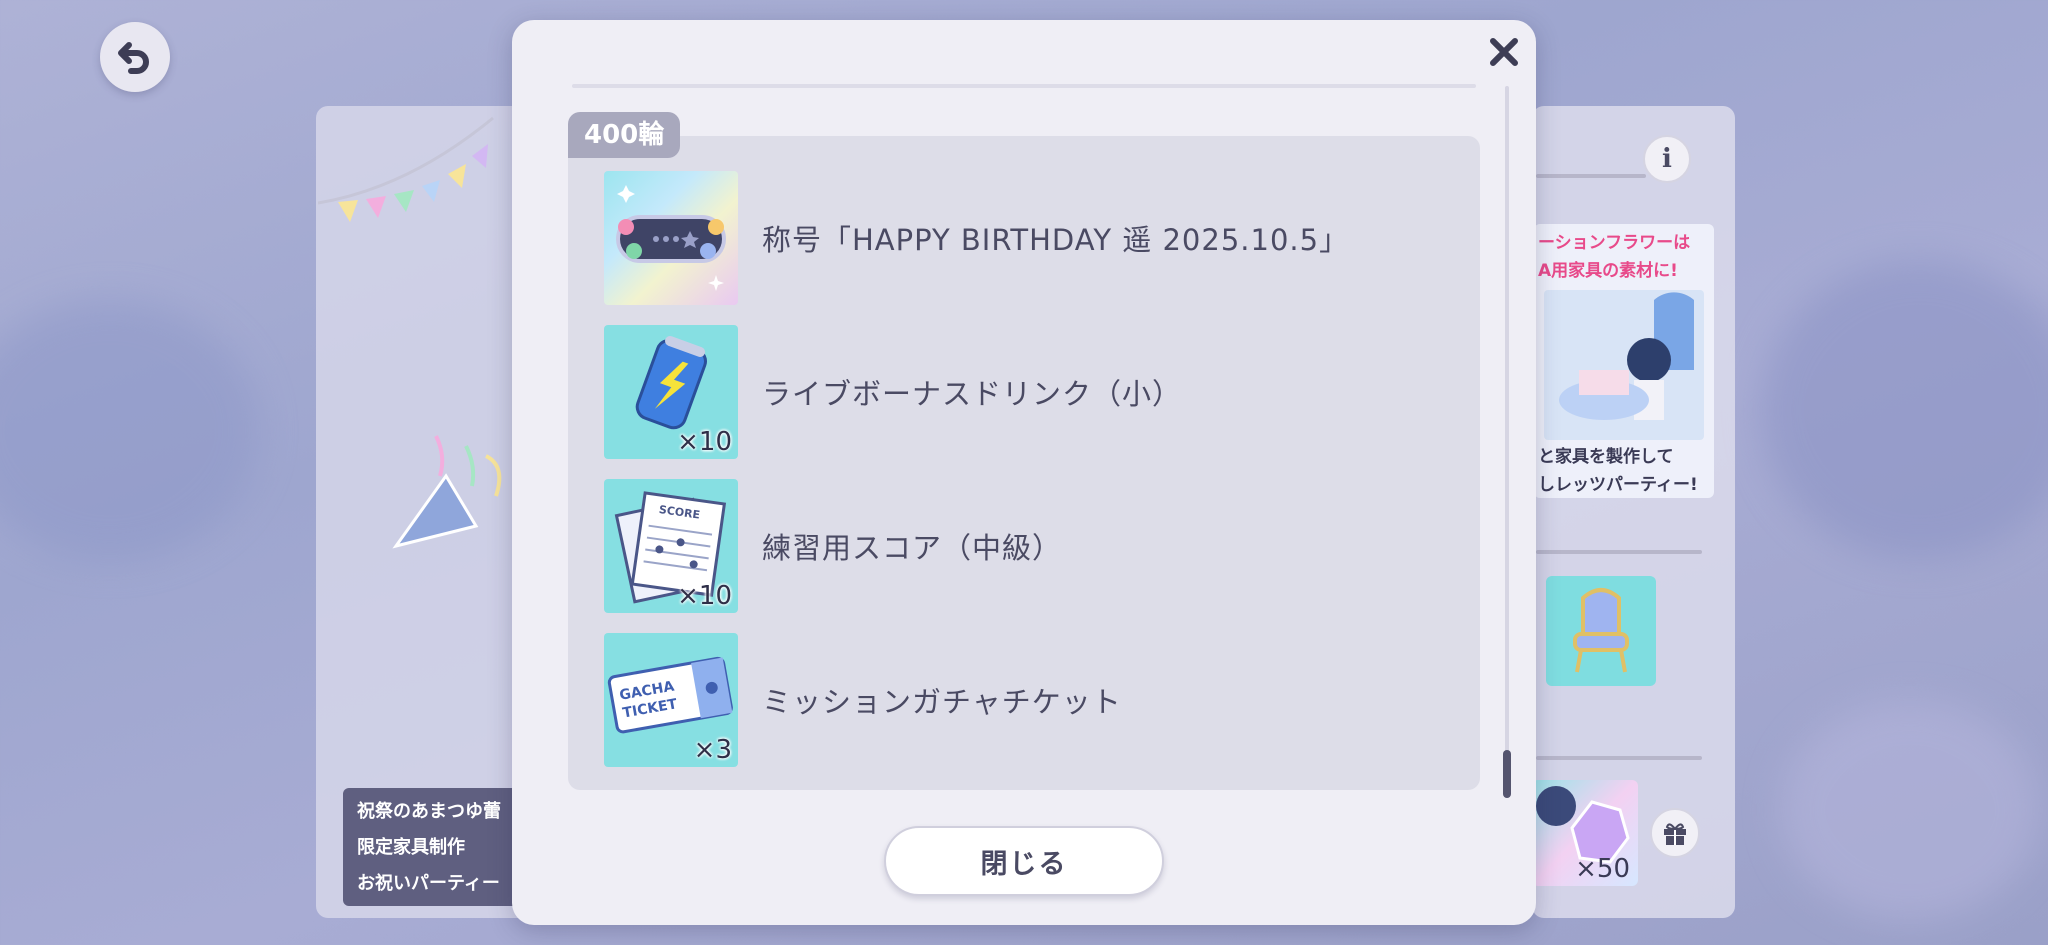  What do you see at coordinates (428, 883) in the screenshot?
I see `note-line: お祝いパーティー` at bounding box center [428, 883].